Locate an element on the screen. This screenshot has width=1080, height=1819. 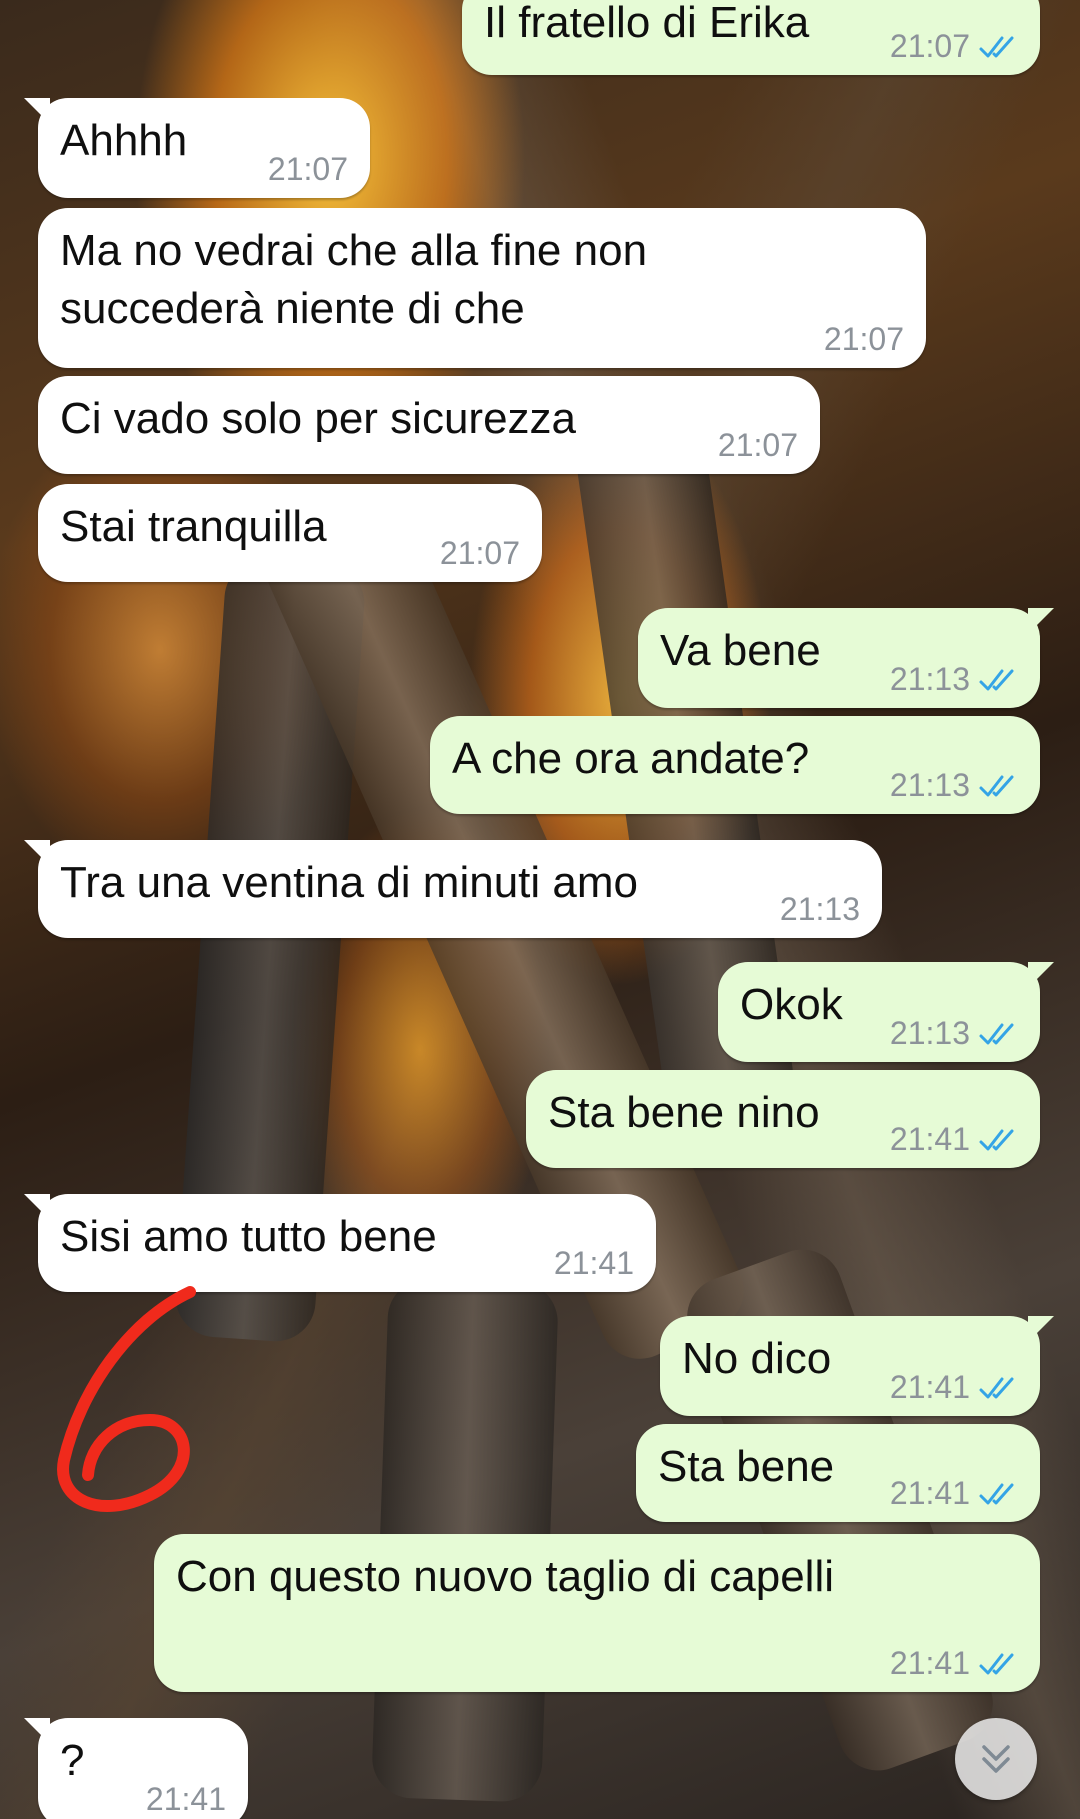
message-text: Con questo nuovo taglio di capelli is located at coordinates (505, 1576).